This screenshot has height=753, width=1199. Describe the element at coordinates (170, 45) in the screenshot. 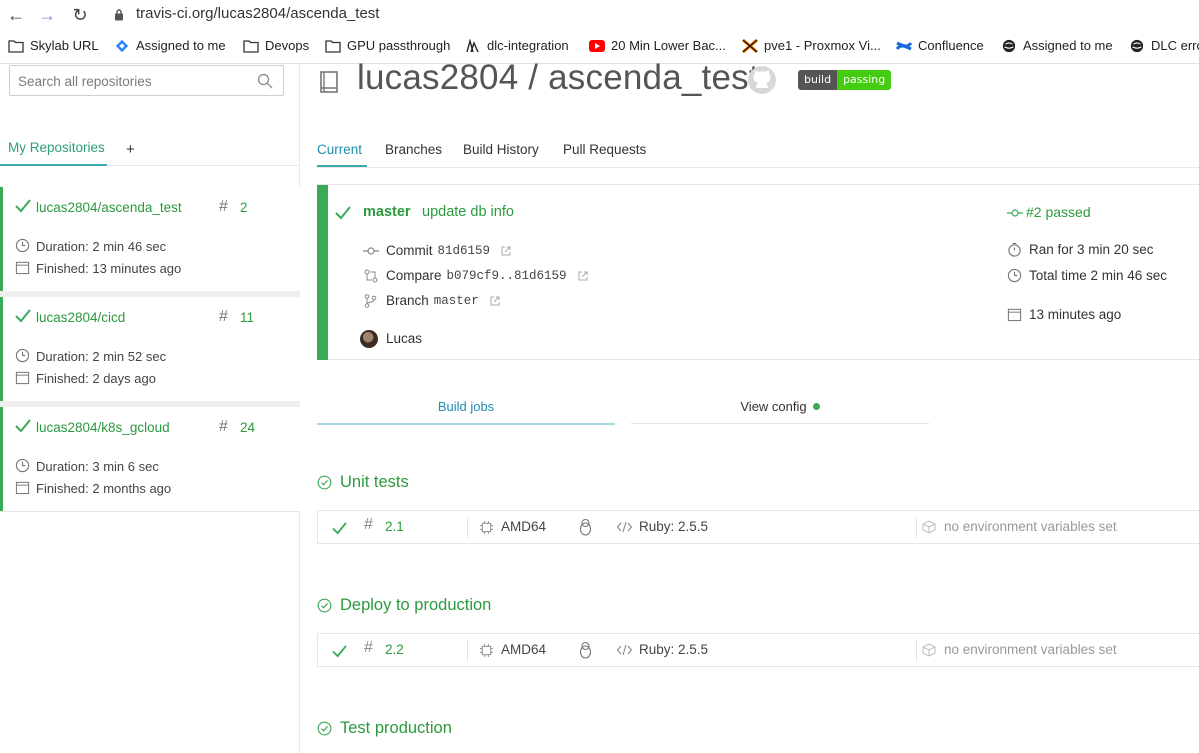

I see `bookmark-assigned-jira: Assigned to me` at that location.